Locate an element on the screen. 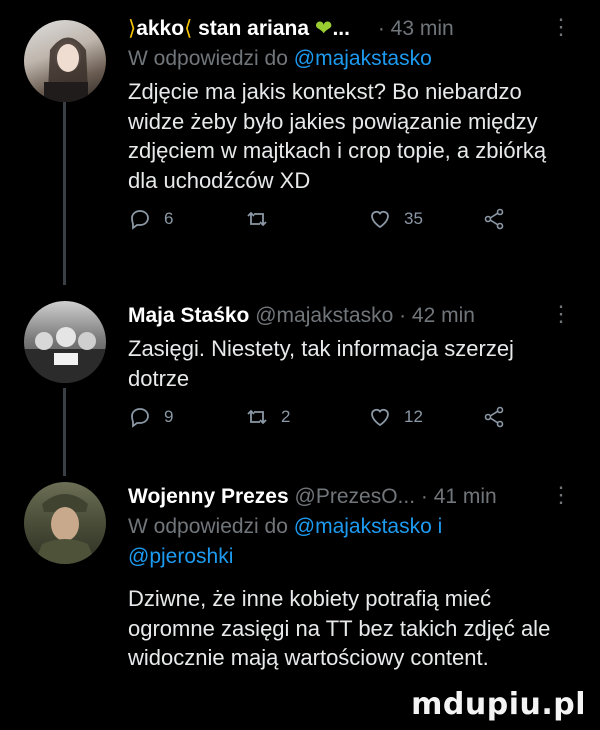 The image size is (600, 730). reply-to-link-2: @pjeroshki is located at coordinates (180, 556).